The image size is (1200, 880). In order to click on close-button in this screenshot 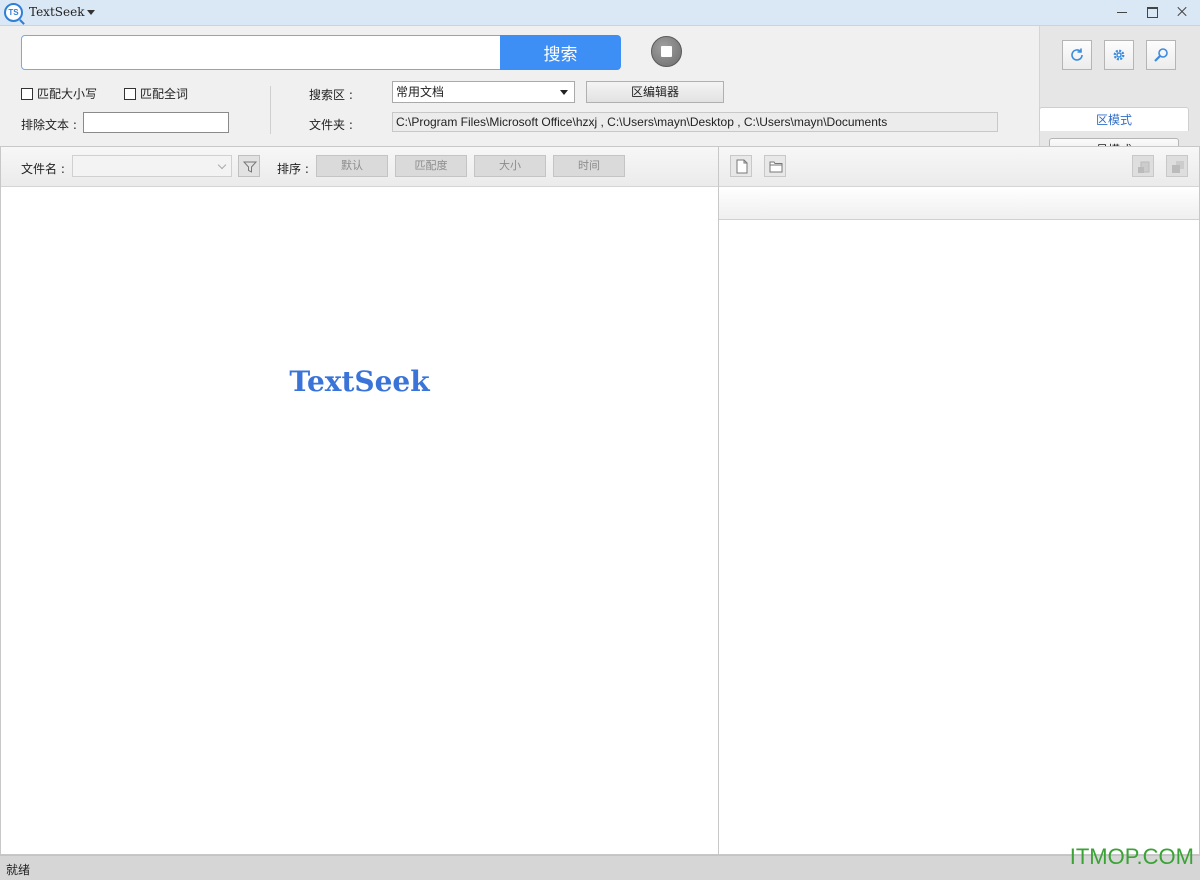, I will do `click(1182, 12)`.